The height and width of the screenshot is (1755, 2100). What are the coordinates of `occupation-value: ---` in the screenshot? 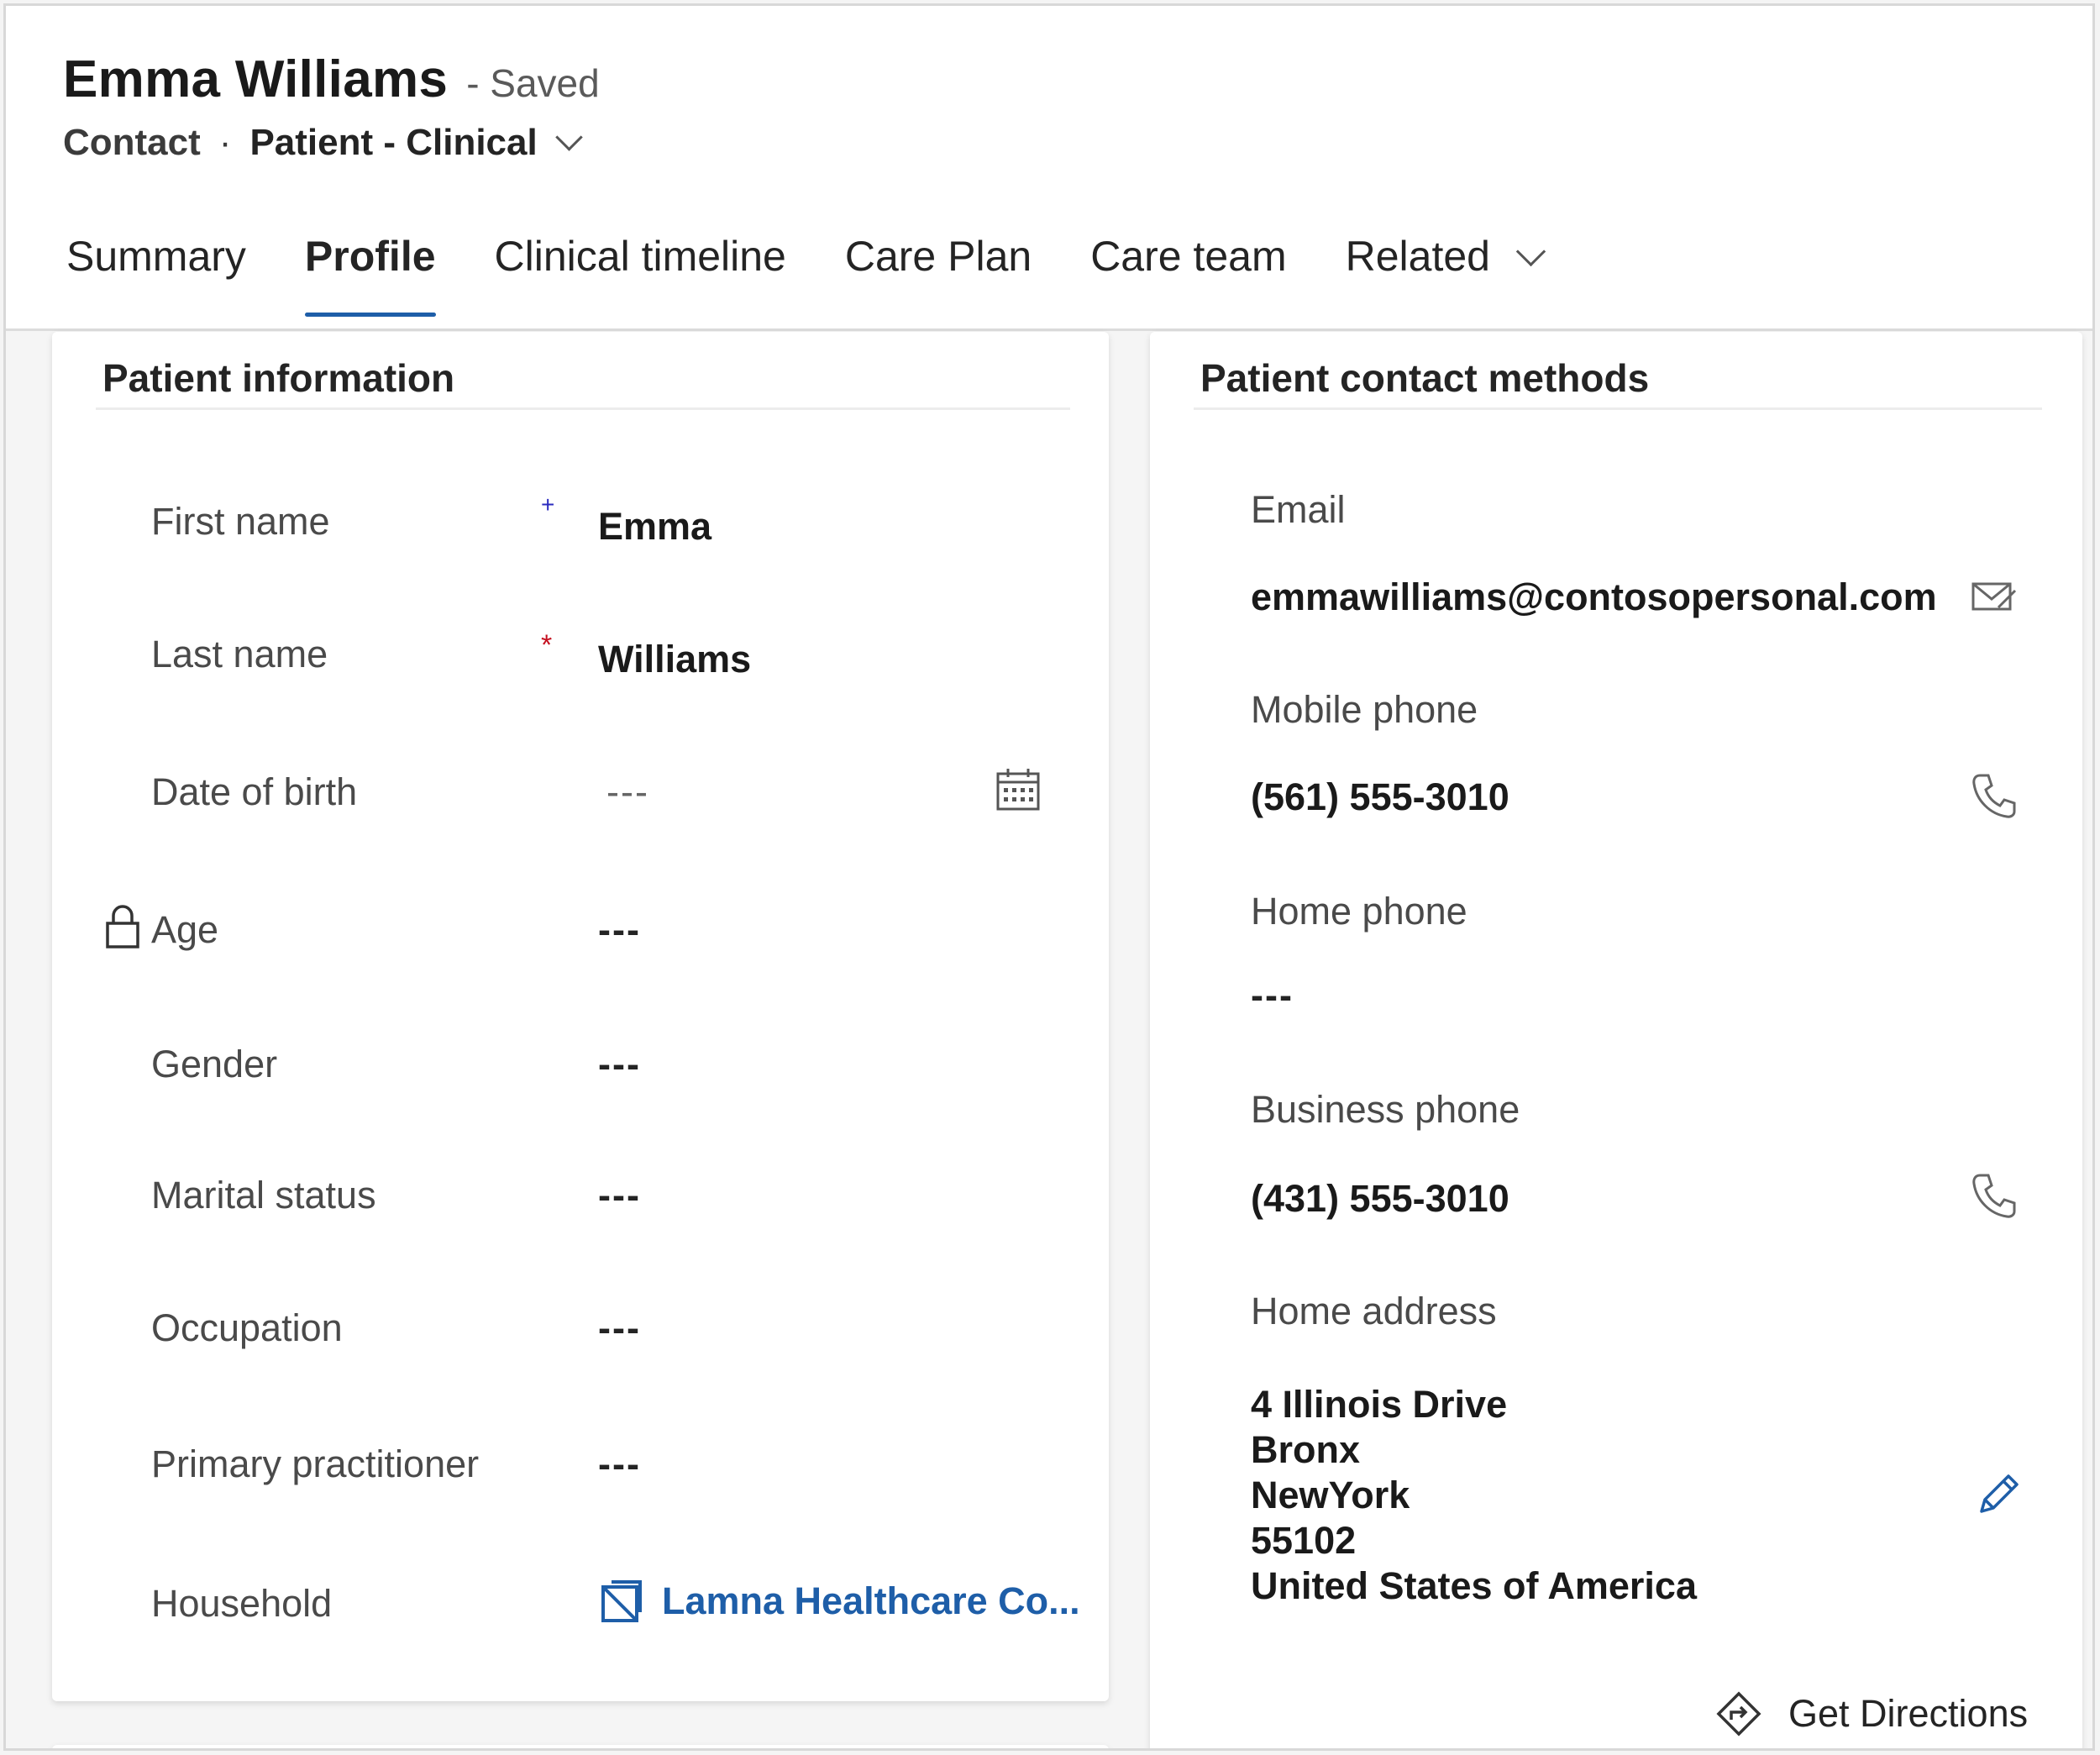 It's located at (619, 1328).